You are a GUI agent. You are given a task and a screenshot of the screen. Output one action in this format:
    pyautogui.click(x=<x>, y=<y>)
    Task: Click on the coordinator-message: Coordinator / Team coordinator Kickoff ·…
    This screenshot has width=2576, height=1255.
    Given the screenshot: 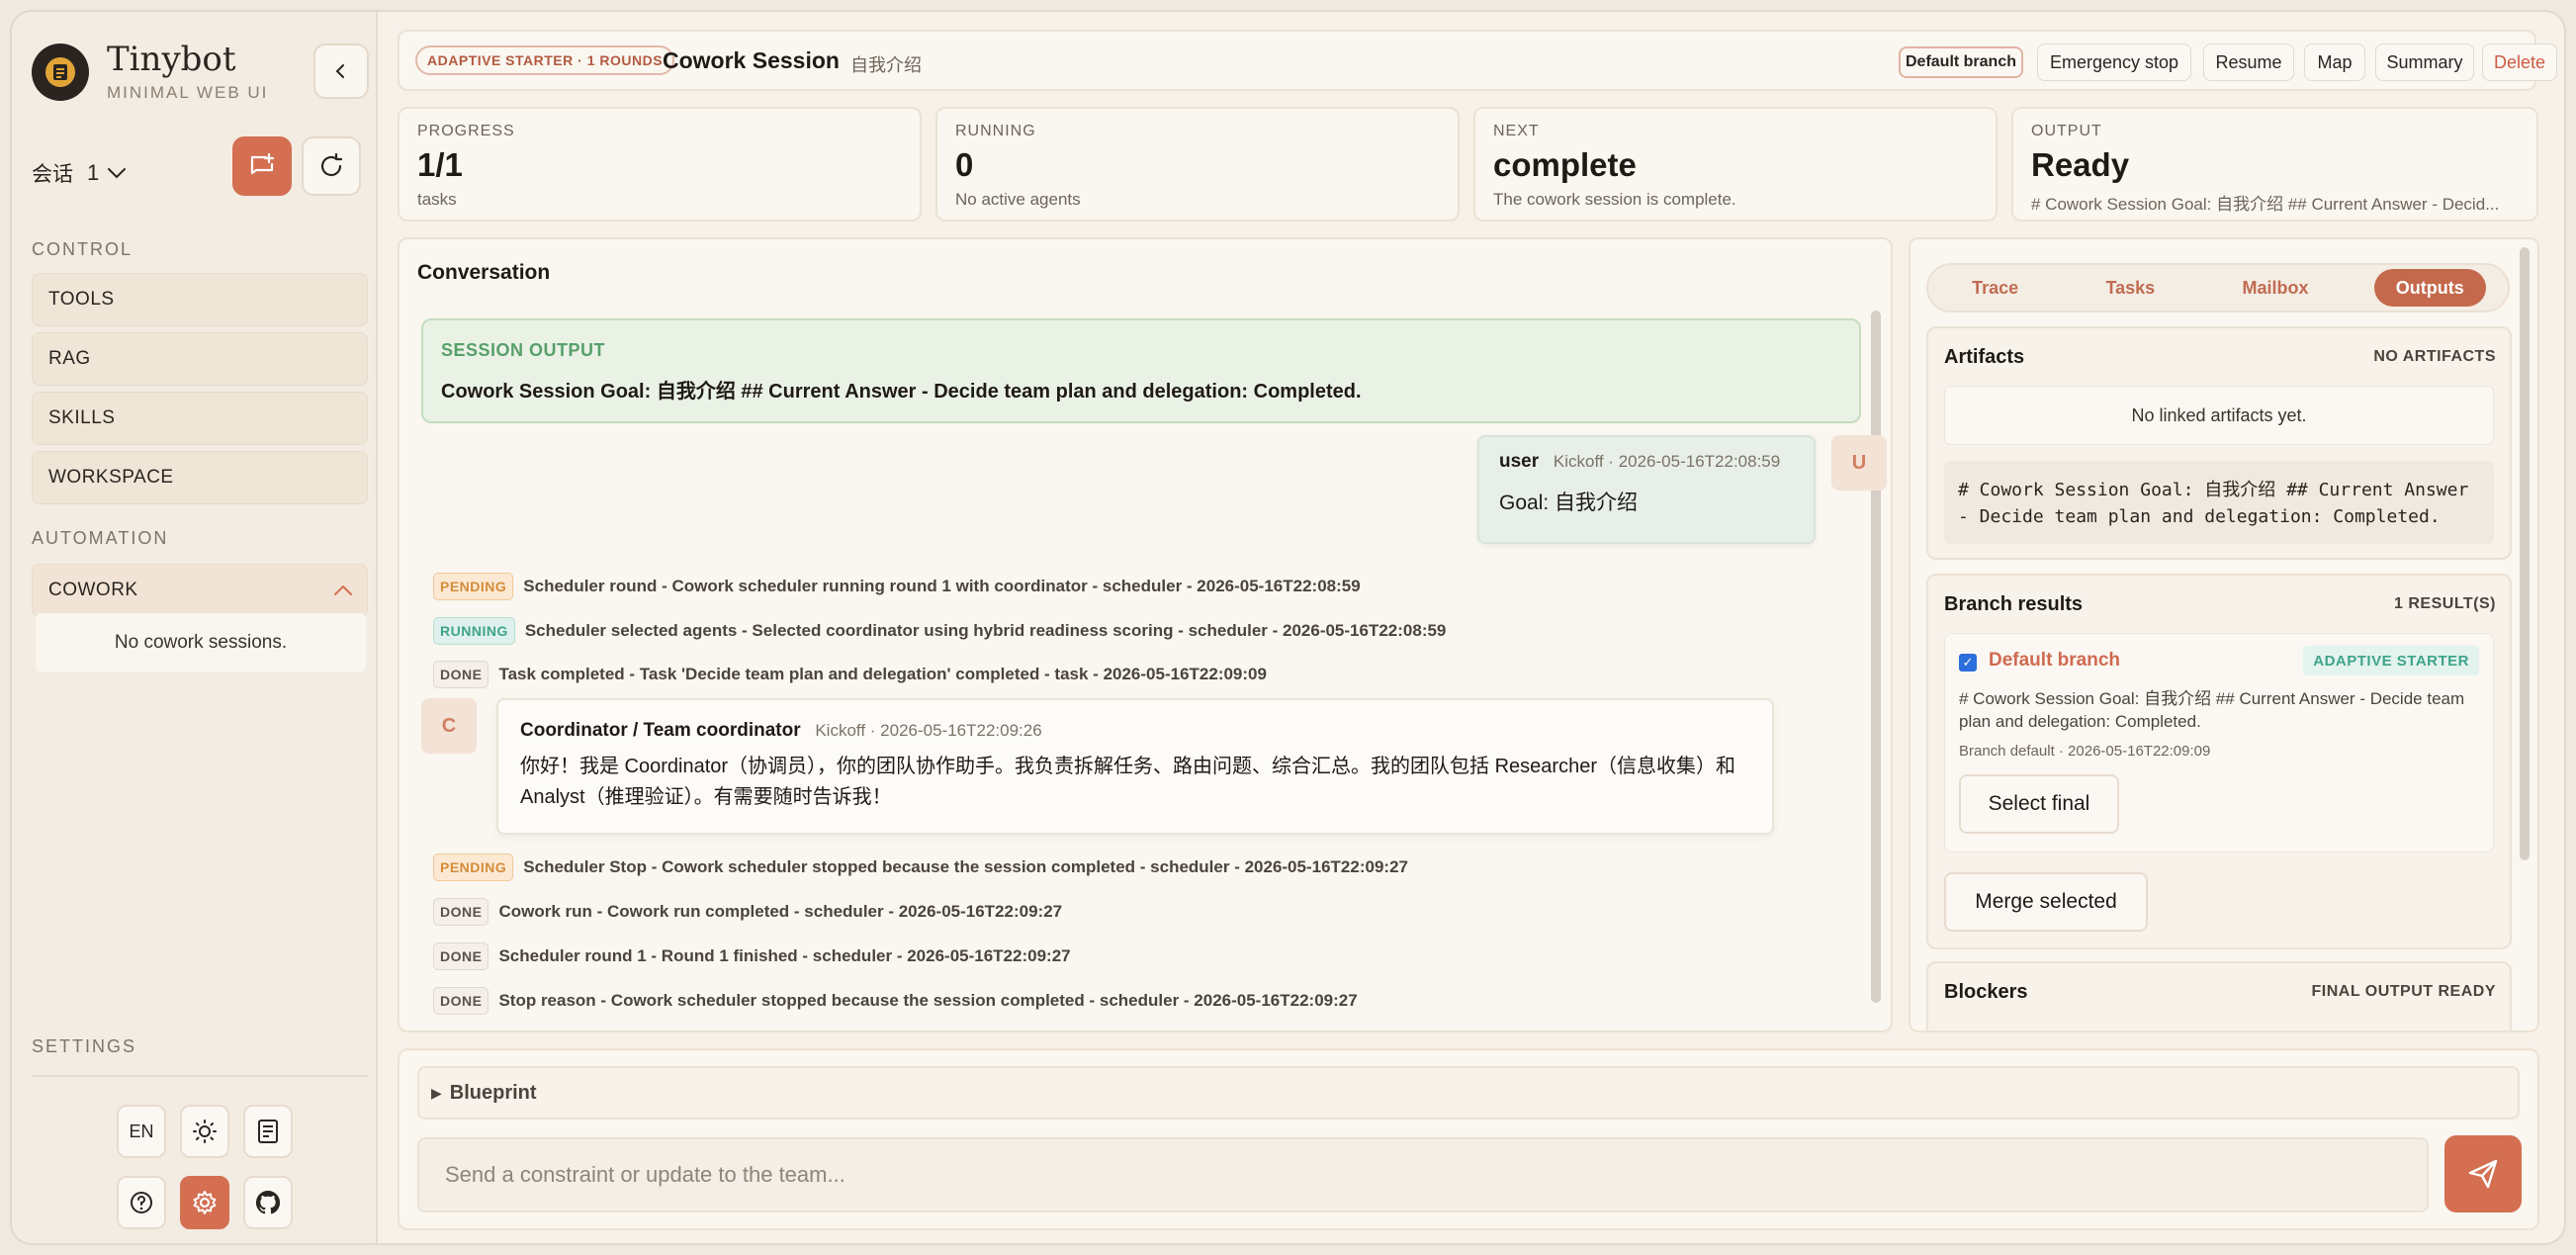 What is the action you would take?
    pyautogui.click(x=1135, y=766)
    